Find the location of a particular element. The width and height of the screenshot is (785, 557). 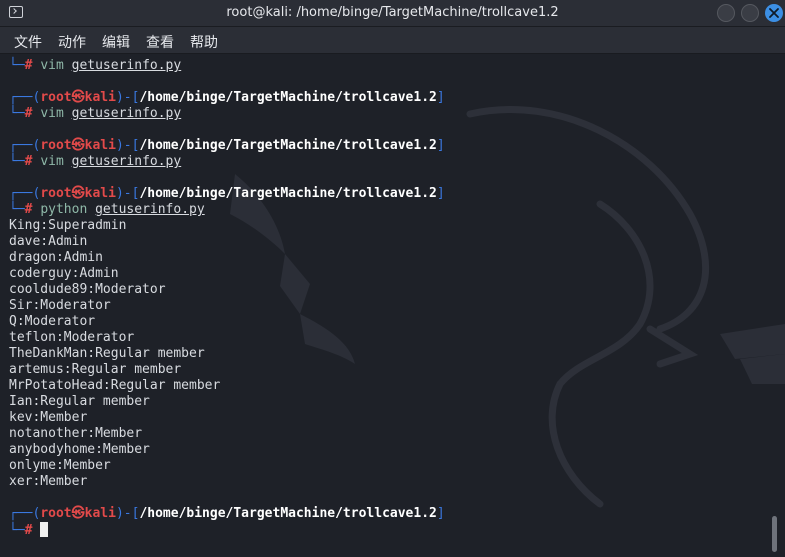

text-cursor is located at coordinates (44, 529).